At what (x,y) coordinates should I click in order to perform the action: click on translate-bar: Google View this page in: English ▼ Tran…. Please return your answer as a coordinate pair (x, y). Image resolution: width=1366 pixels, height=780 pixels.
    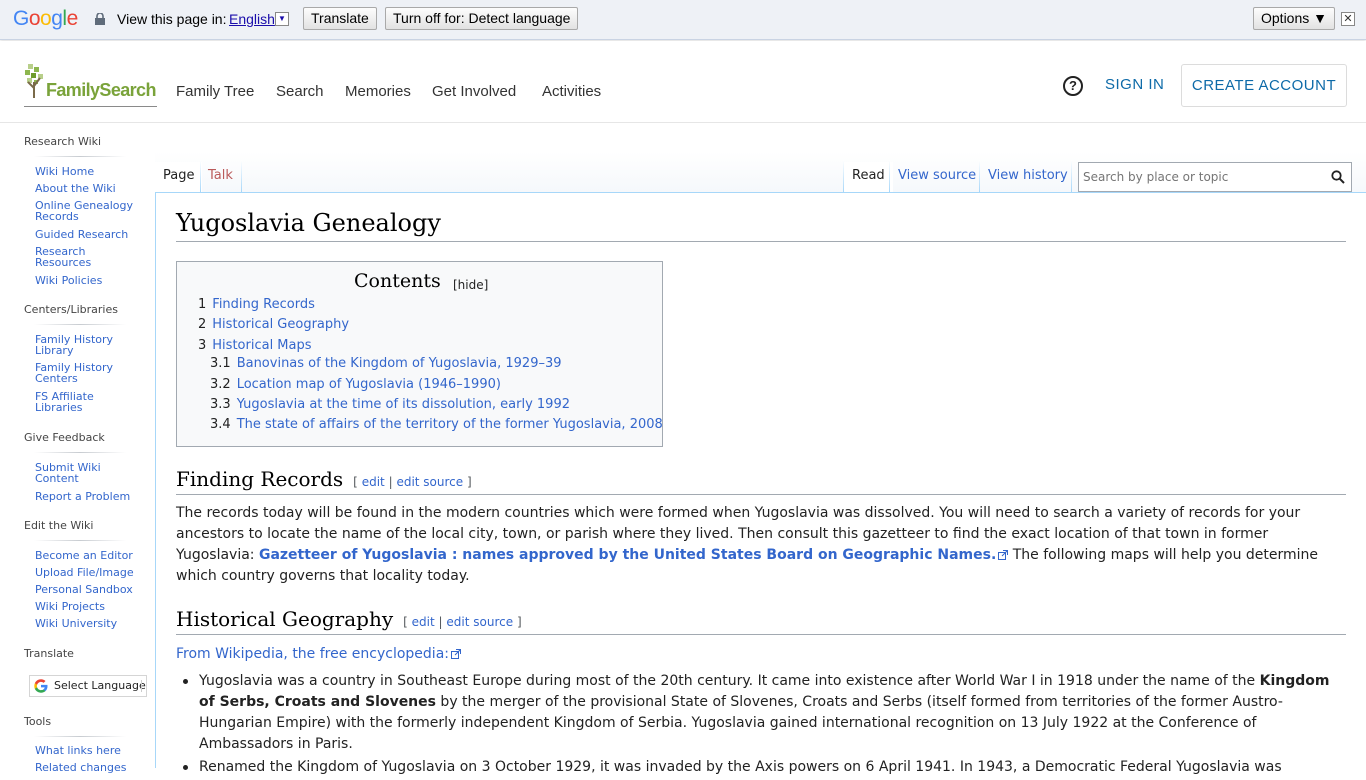
    Looking at the image, I should click on (683, 20).